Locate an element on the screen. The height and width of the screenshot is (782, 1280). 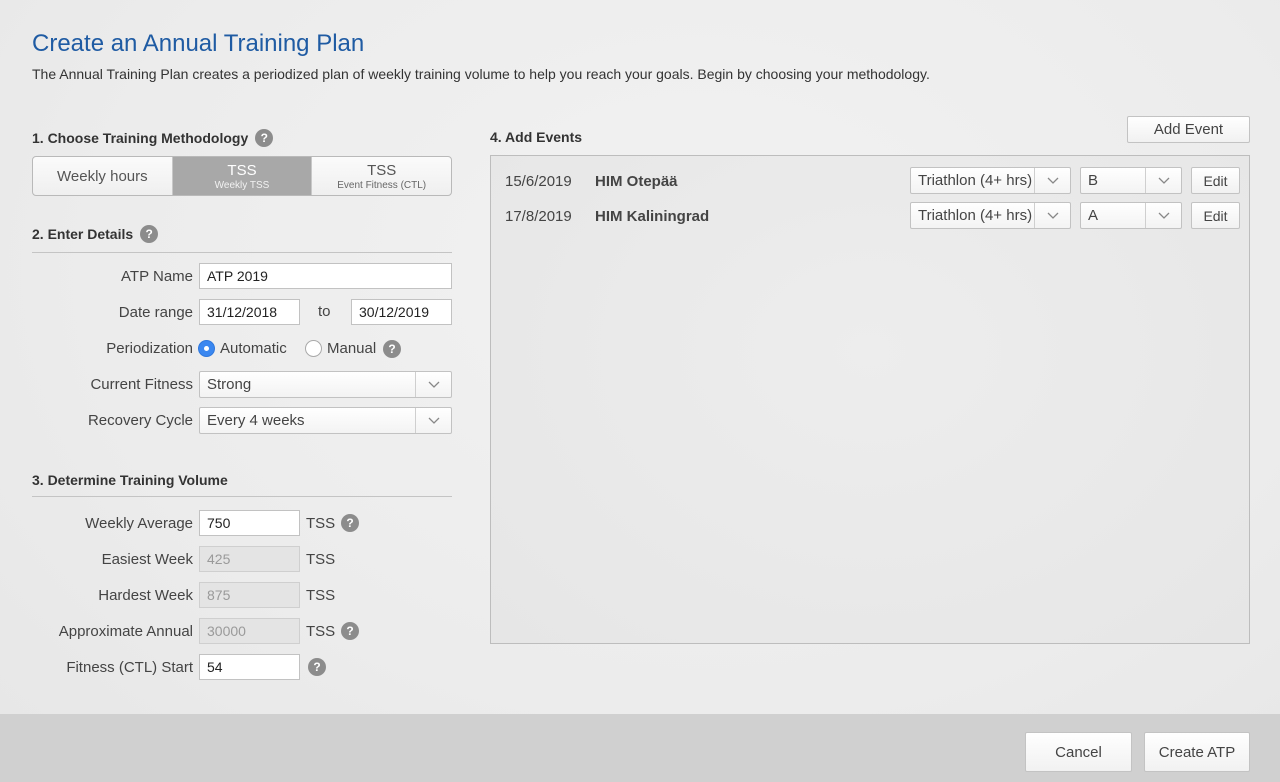
methodology-section-title: 1. Choose Training Methodology ? is located at coordinates (153, 138).